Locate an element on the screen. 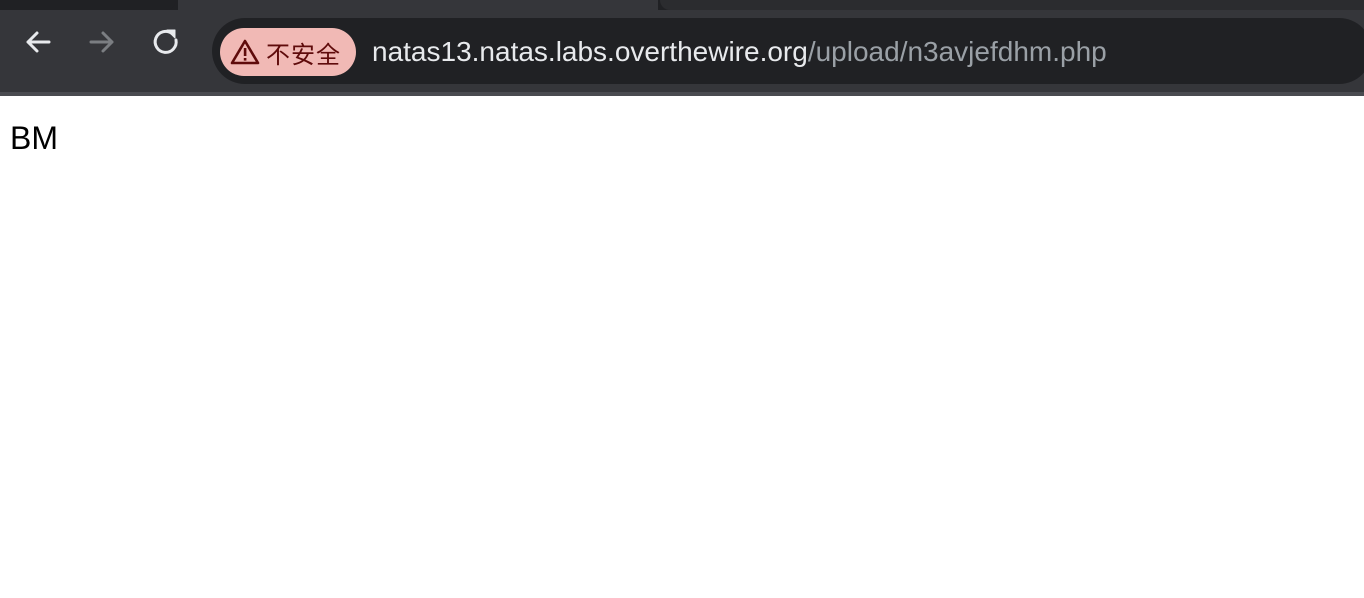  url-host: natas13.natas.labs.overthewire.org is located at coordinates (590, 51).